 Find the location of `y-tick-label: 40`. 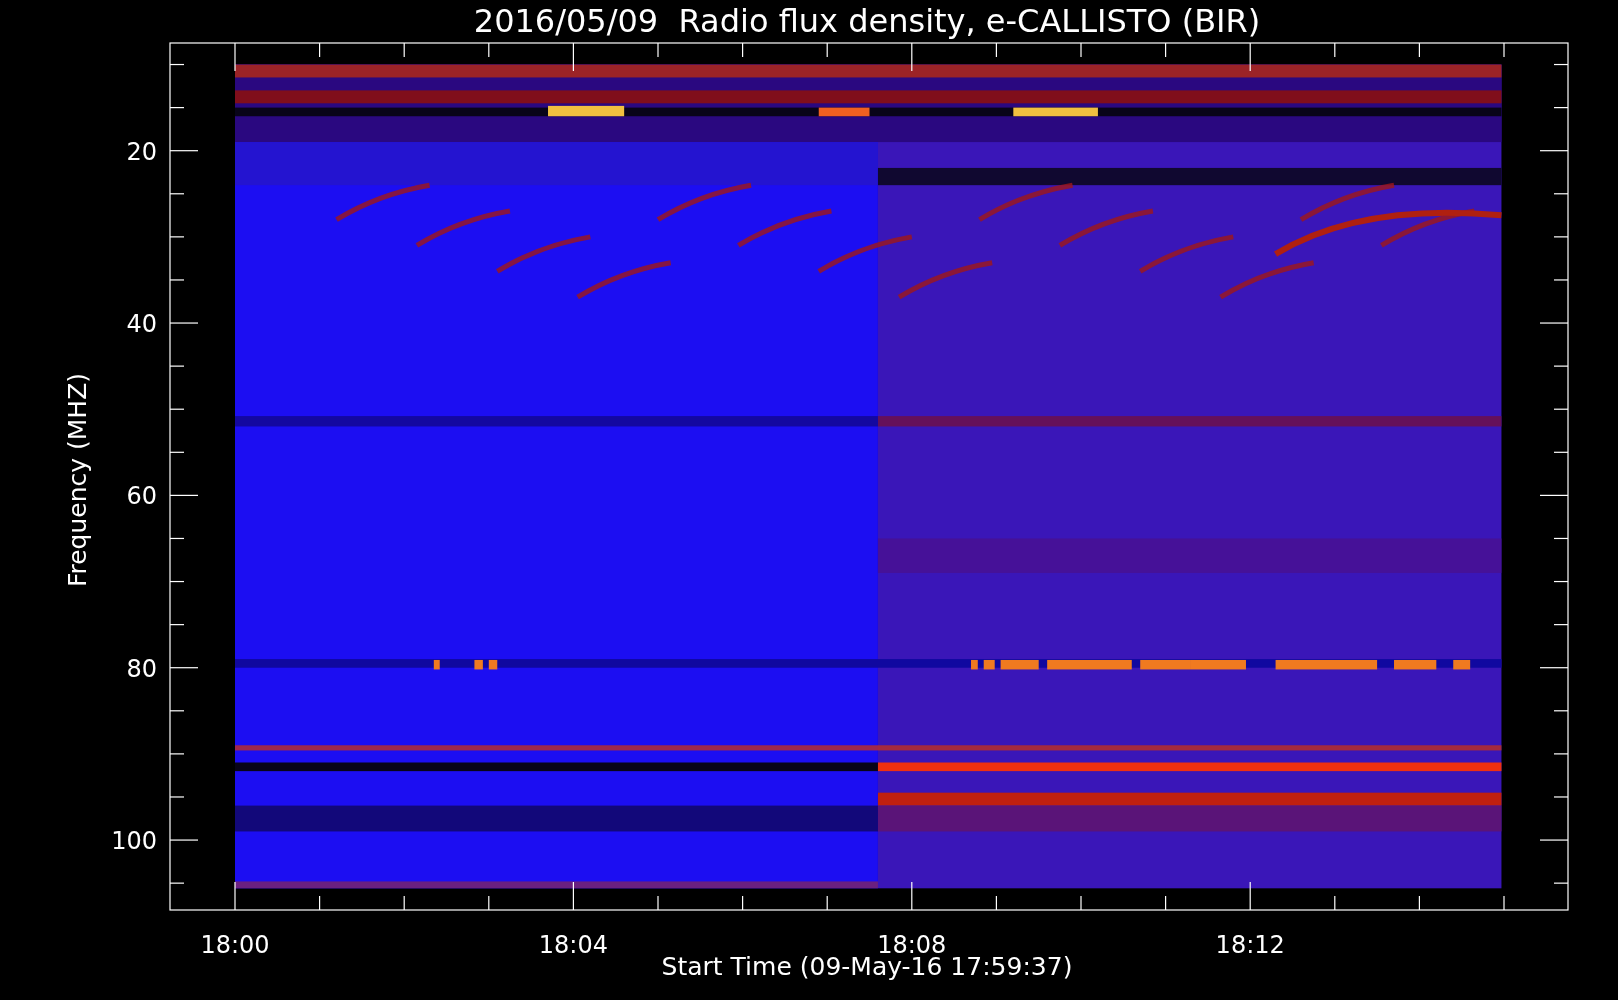

y-tick-label: 40 is located at coordinates (141, 324).